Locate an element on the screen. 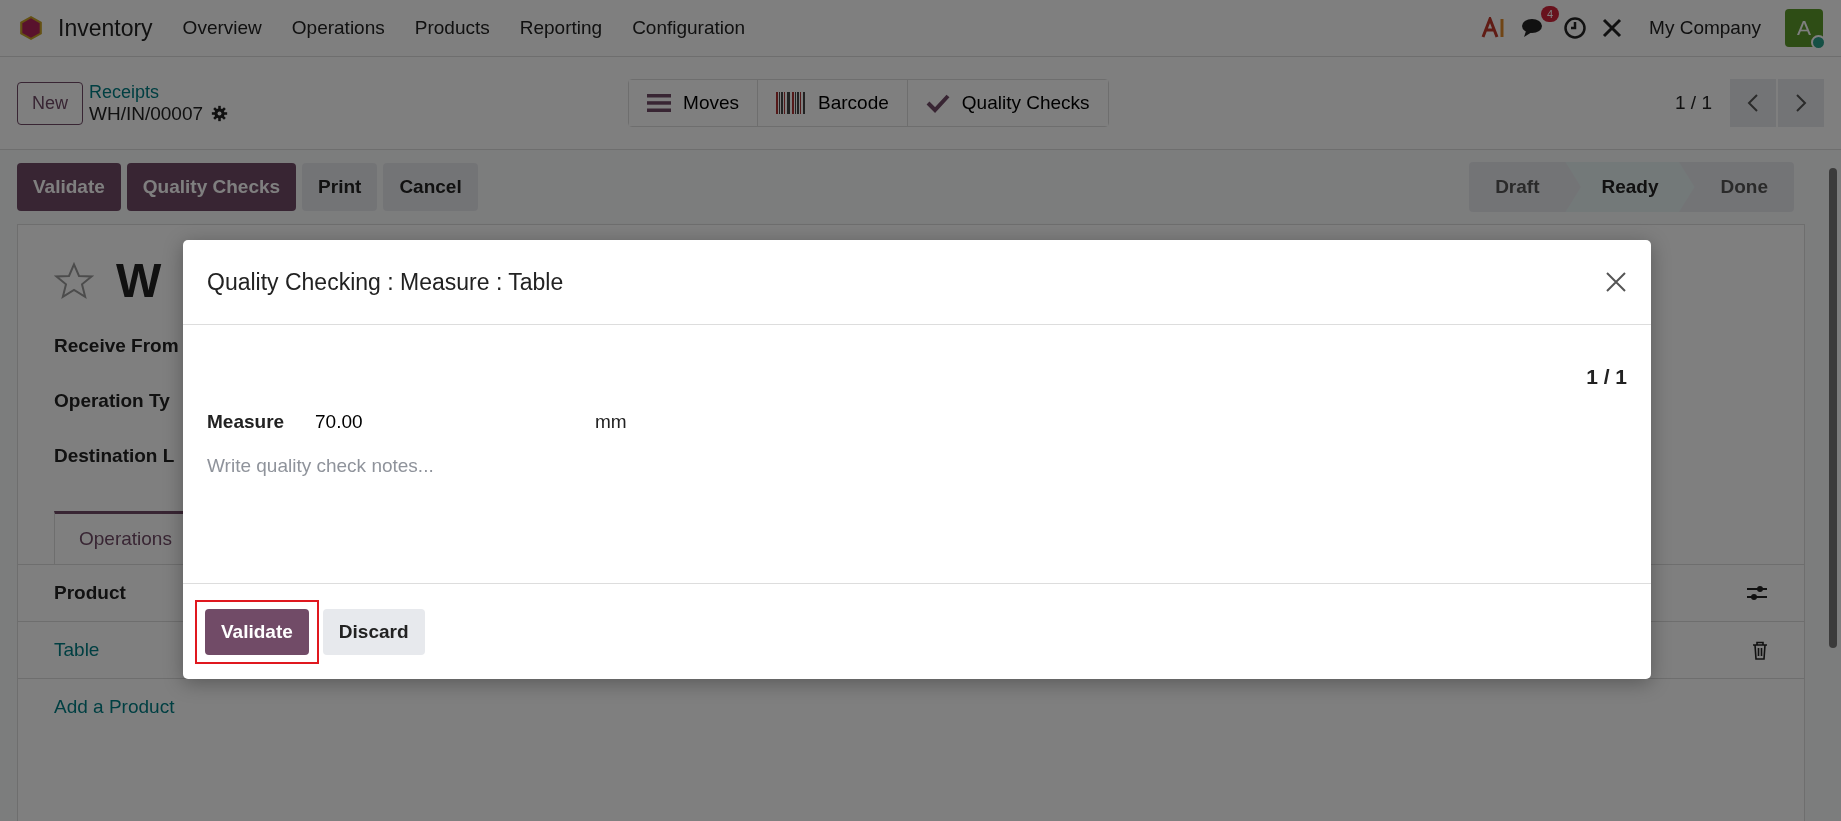  clock-icon is located at coordinates (1575, 28).